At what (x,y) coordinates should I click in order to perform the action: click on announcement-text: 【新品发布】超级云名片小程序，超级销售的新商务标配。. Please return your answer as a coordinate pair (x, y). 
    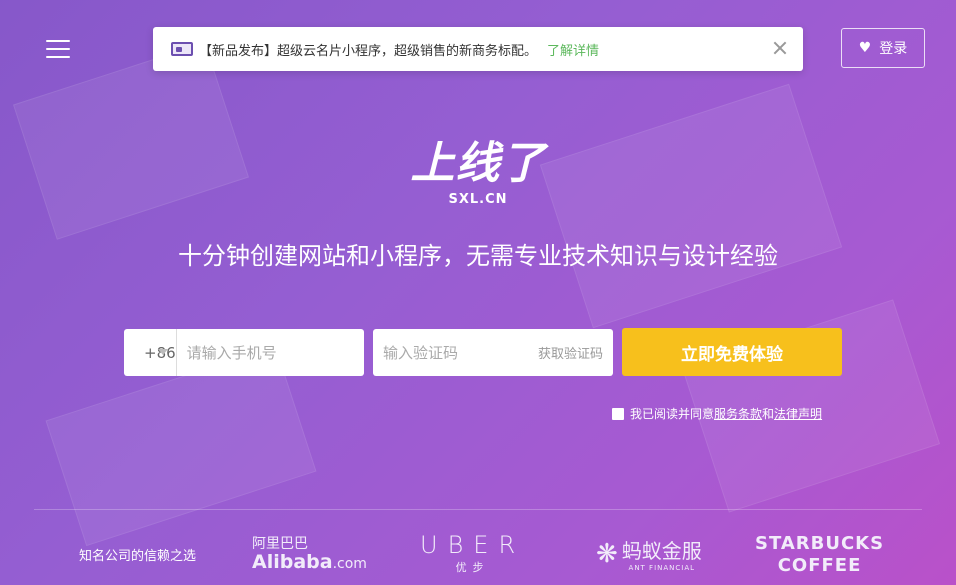
    Looking at the image, I should click on (368, 51).